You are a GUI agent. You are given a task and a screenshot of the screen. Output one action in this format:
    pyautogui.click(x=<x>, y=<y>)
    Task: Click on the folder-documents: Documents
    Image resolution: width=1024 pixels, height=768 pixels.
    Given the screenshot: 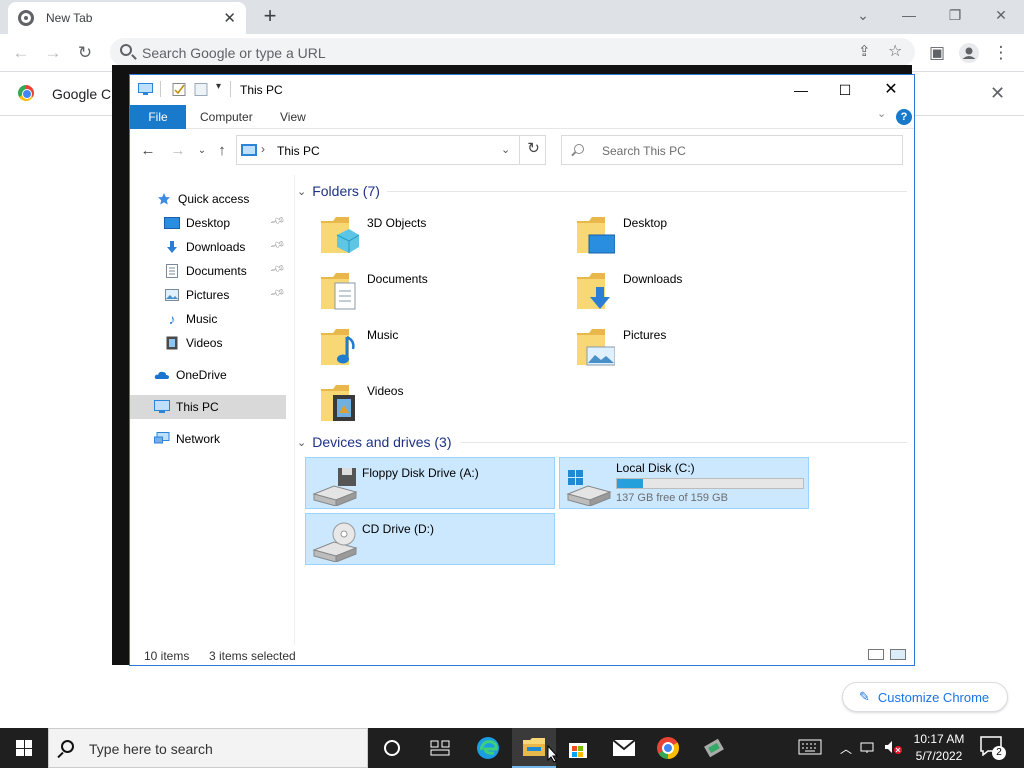 What is the action you would take?
    pyautogui.click(x=436, y=291)
    